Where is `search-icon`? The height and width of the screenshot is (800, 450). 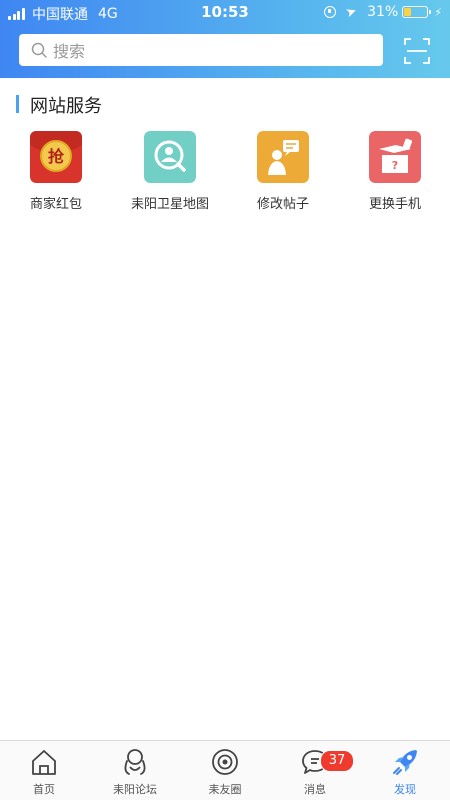
search-icon is located at coordinates (39, 50).